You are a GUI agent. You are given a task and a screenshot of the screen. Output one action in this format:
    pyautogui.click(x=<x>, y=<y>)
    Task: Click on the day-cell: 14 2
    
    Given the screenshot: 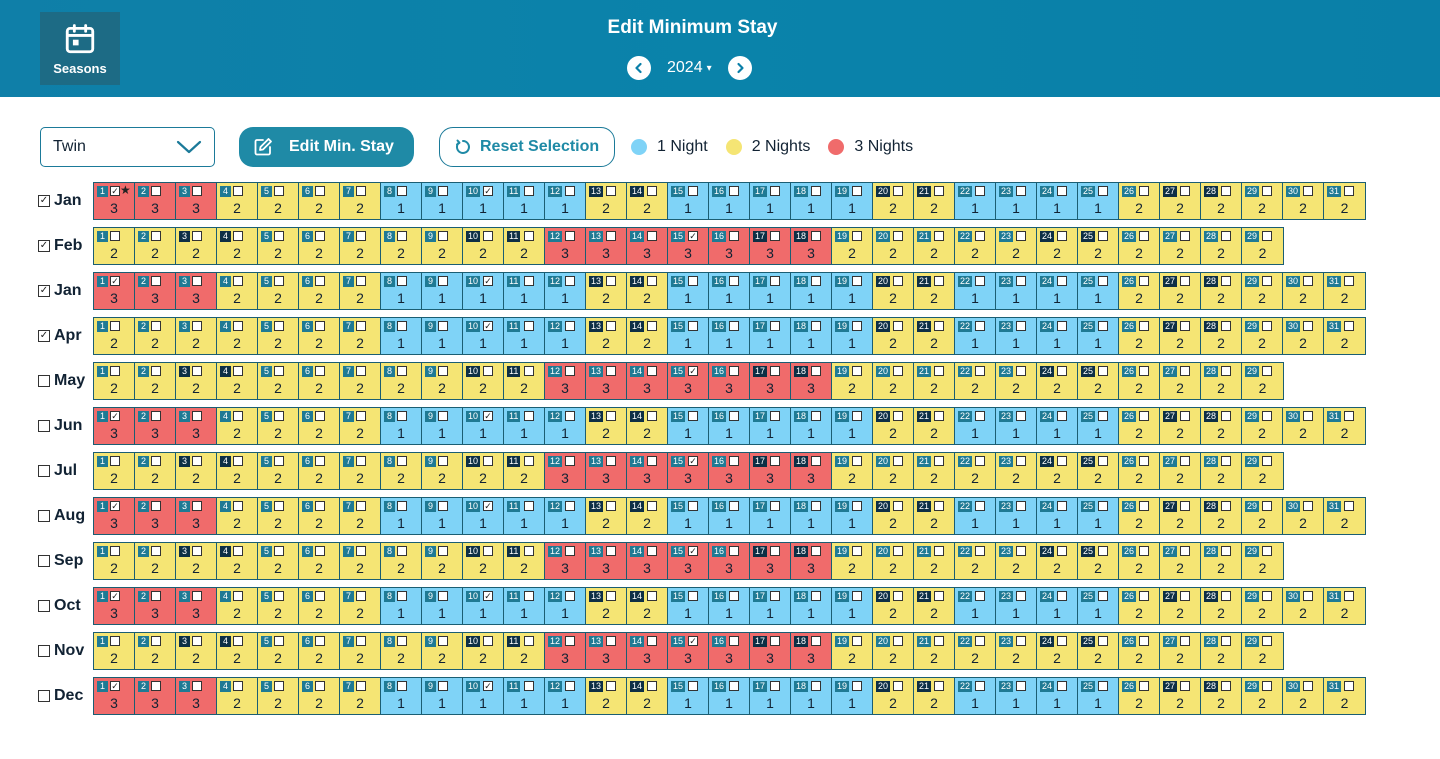 What is the action you would take?
    pyautogui.click(x=647, y=336)
    